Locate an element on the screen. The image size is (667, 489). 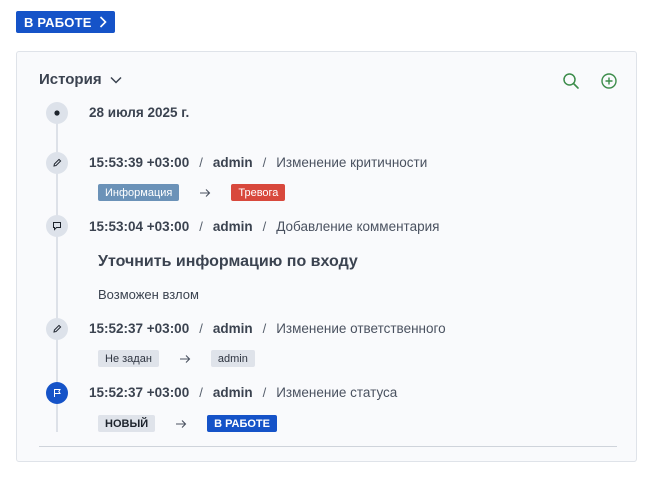
chevron-down-icon is located at coordinates (116, 80).